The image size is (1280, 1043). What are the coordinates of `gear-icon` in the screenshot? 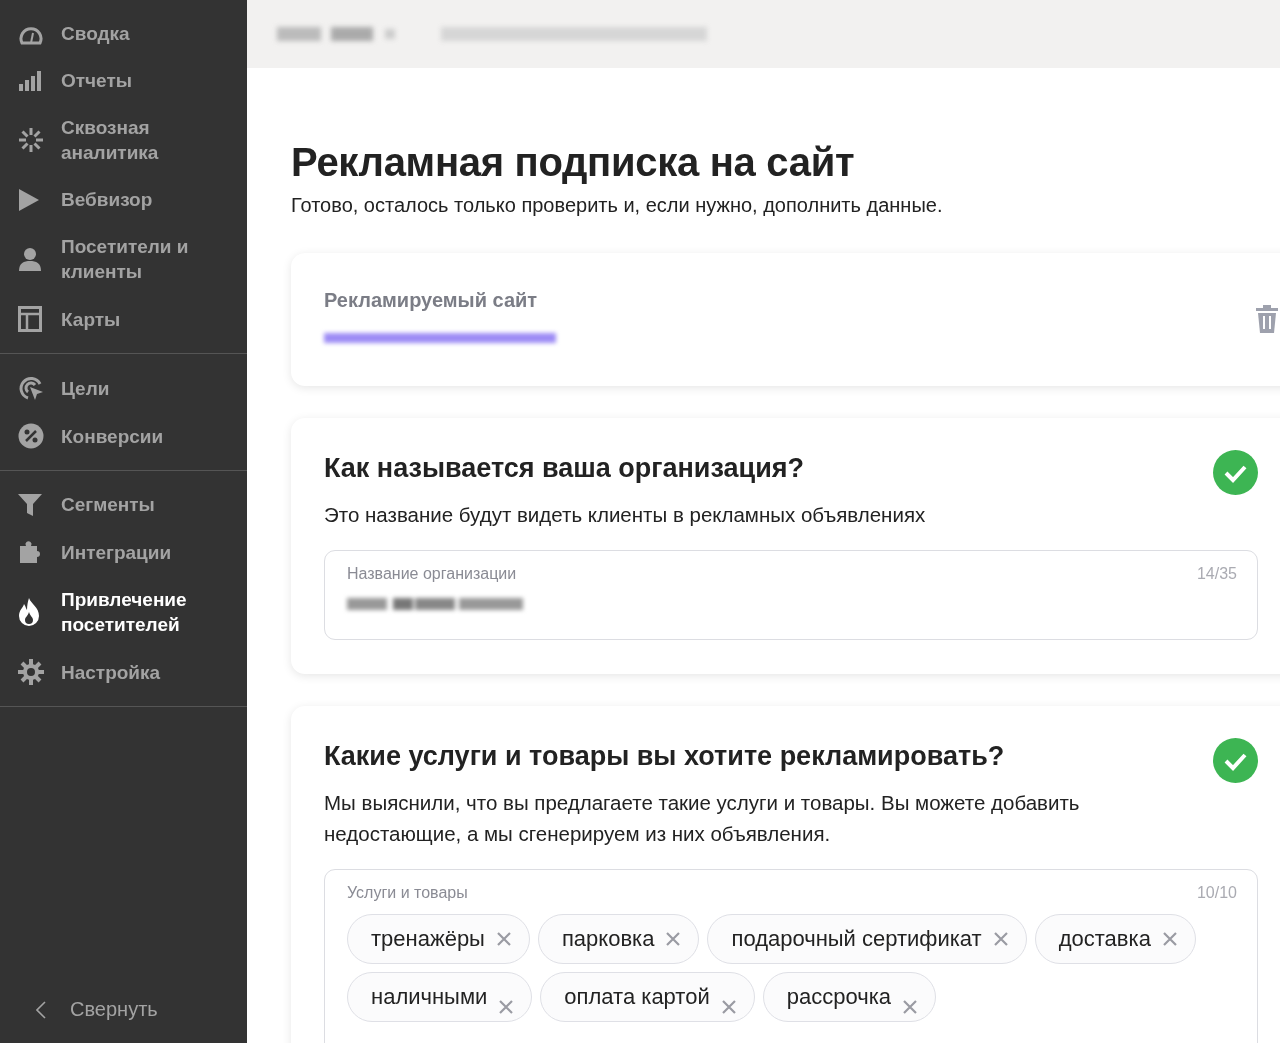 It's located at (31, 672).